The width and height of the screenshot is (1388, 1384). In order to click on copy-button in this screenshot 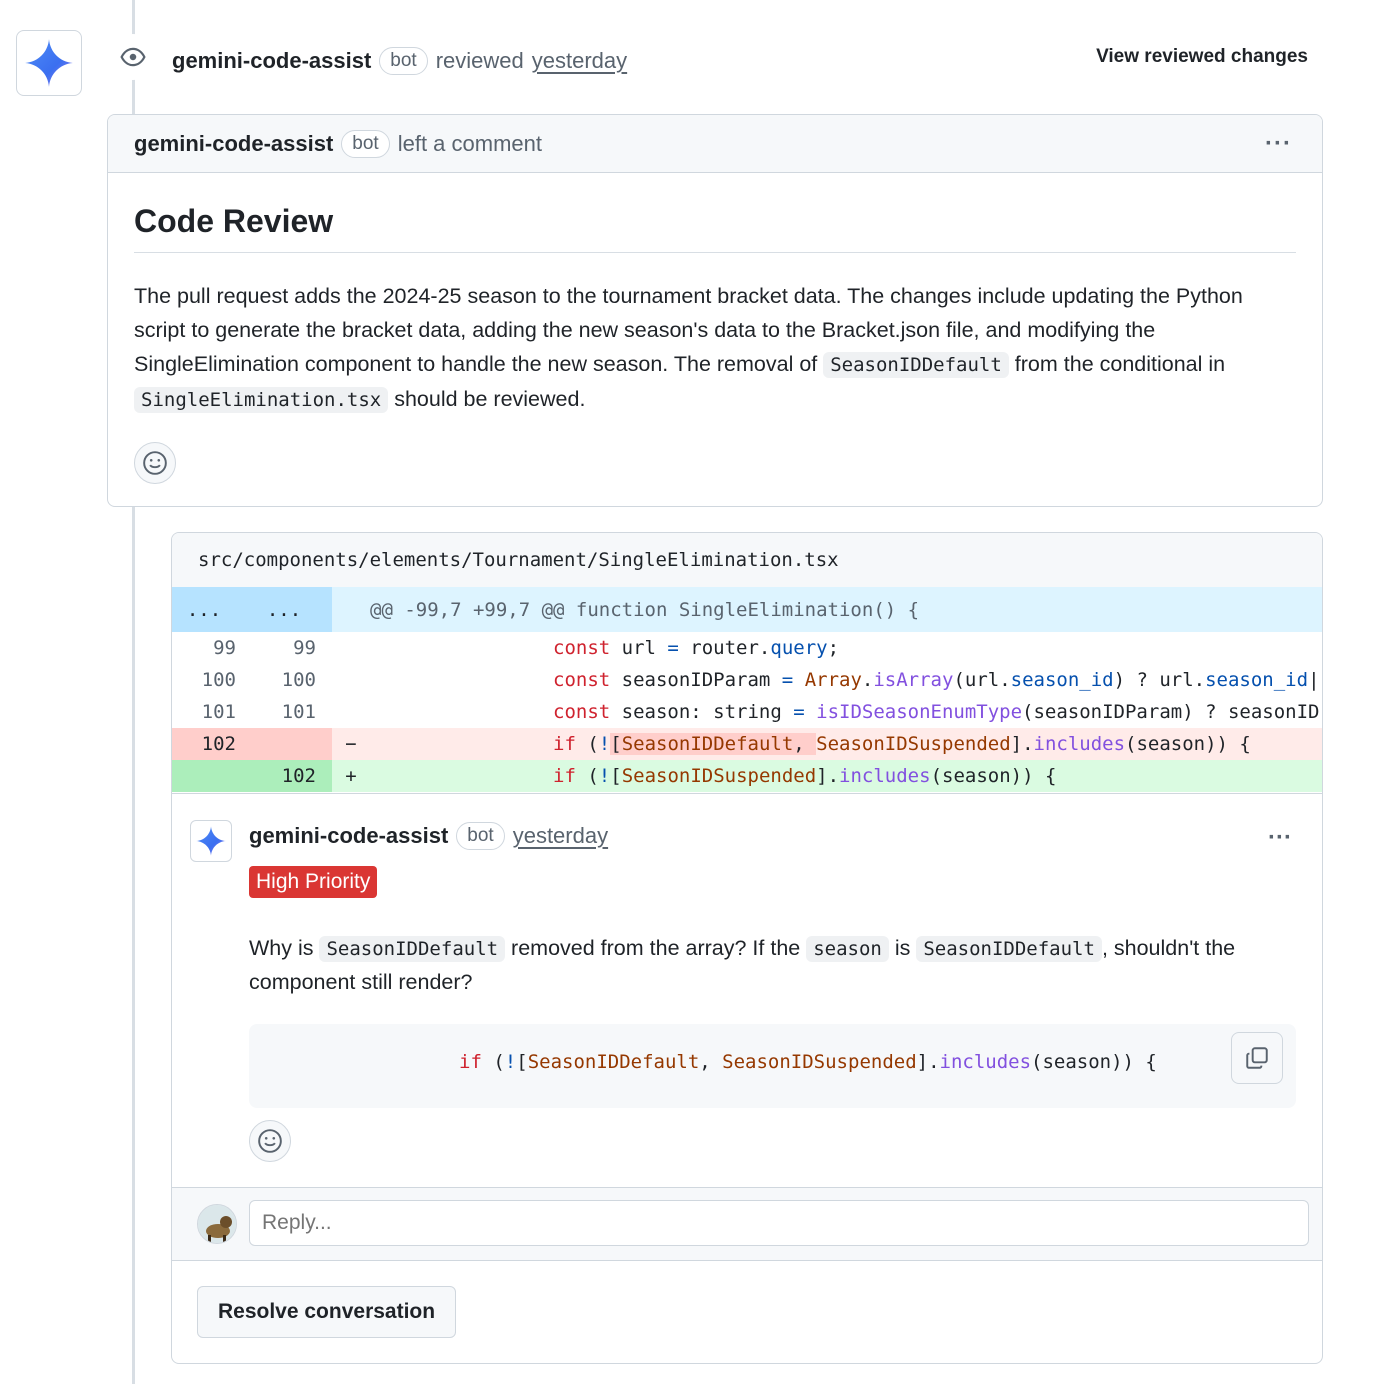, I will do `click(1257, 1058)`.